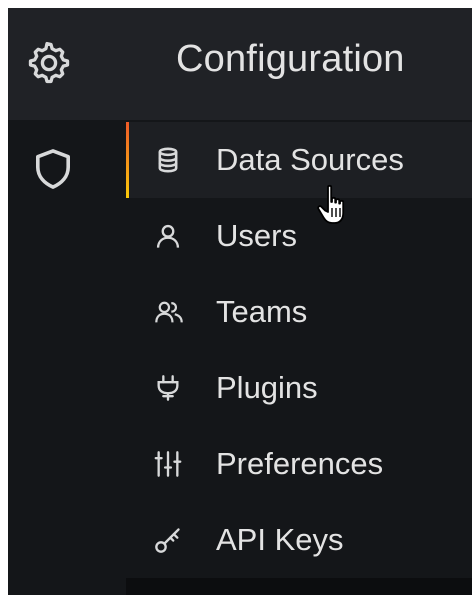  Describe the element at coordinates (299, 236) in the screenshot. I see `menu-item-users: Users` at that location.